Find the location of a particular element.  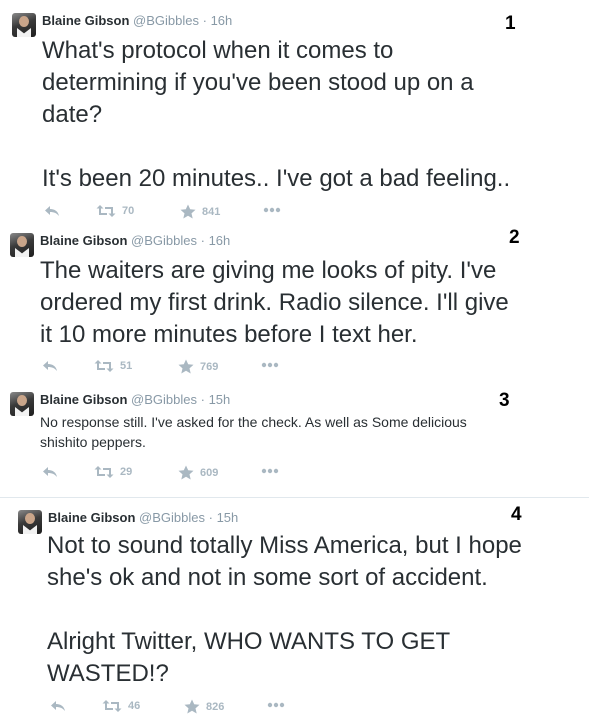

retweet-count: 46 is located at coordinates (134, 706).